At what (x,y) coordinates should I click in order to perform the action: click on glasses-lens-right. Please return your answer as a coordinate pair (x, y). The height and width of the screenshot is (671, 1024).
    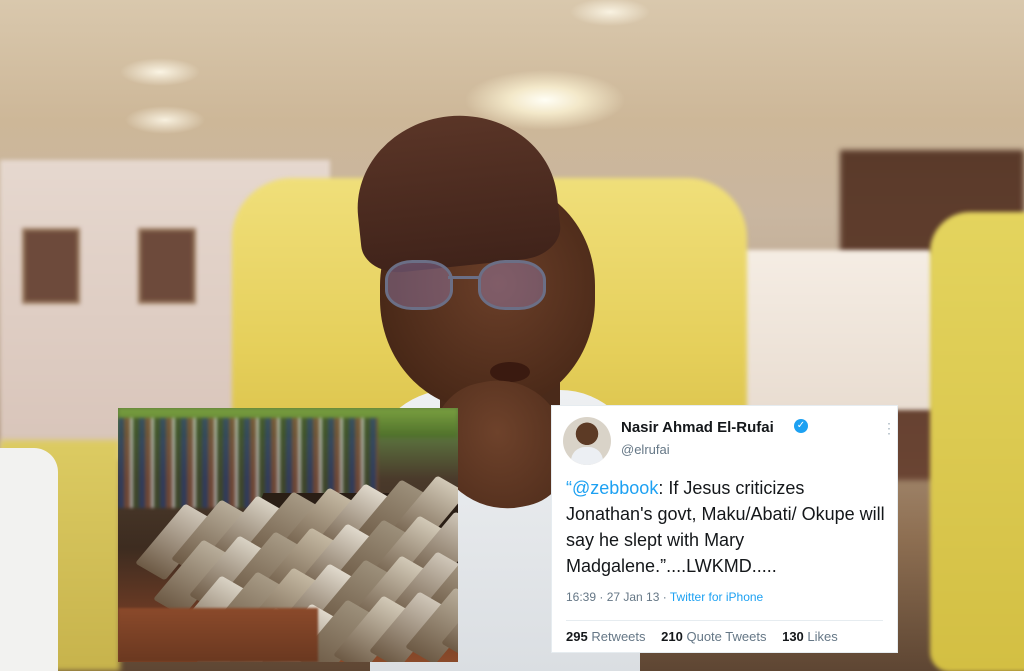
    Looking at the image, I should click on (512, 285).